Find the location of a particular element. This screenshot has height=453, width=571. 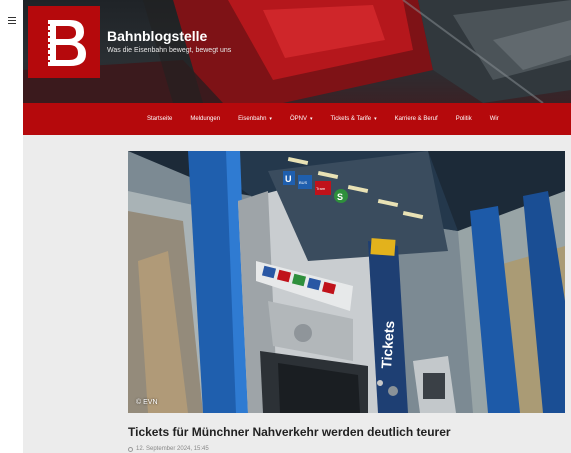

nav-item-label: Eisenbahn is located at coordinates (252, 119).